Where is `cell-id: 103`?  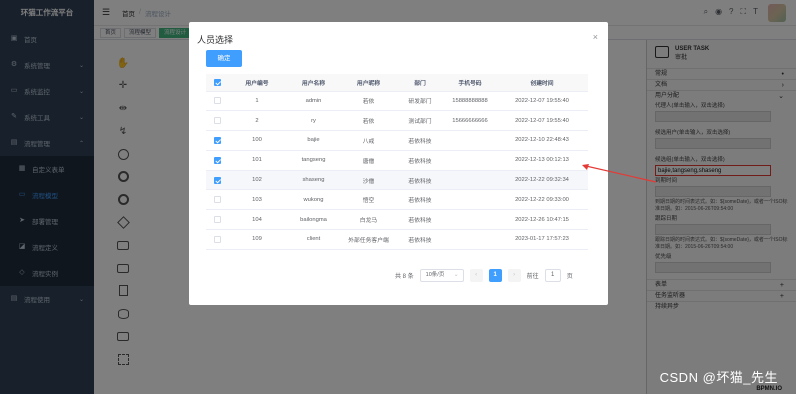 cell-id: 103 is located at coordinates (257, 200).